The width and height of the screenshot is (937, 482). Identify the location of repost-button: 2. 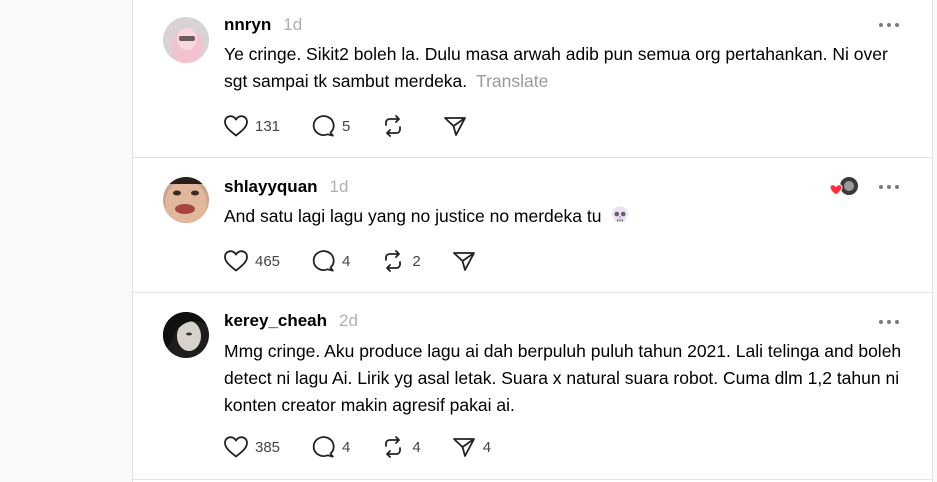
(400, 261).